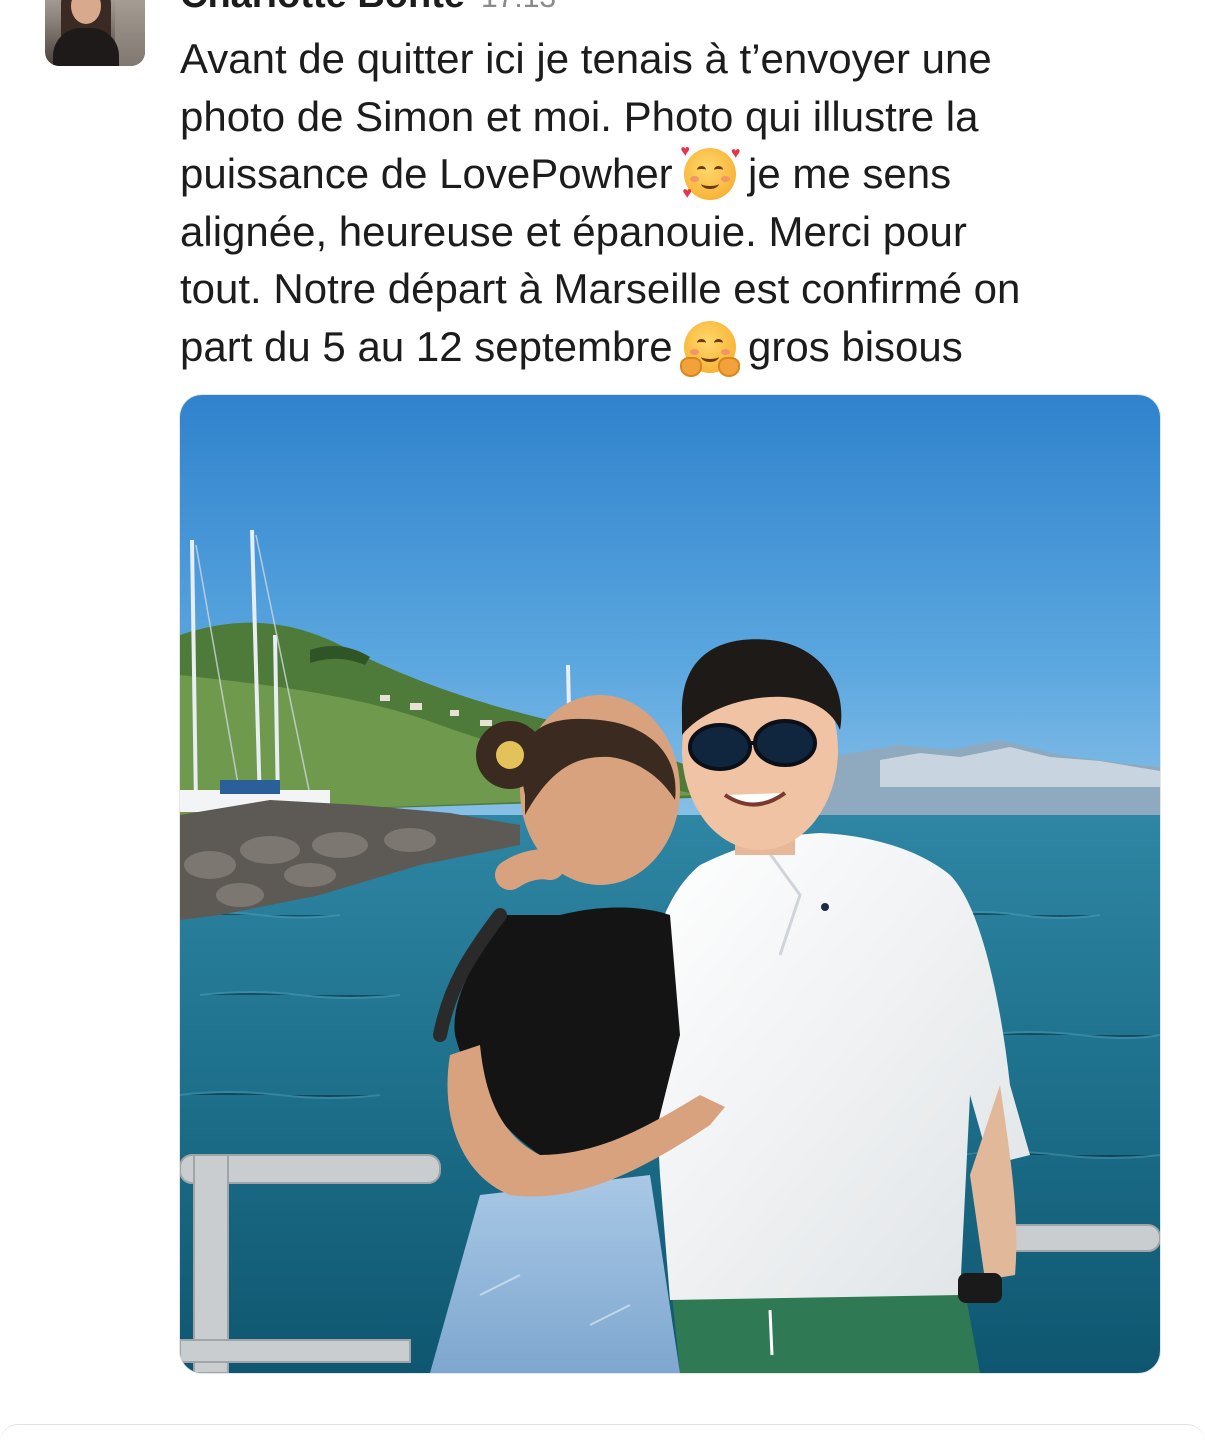 This screenshot has width=1205, height=1440. I want to click on avatar, so click(95, 33).